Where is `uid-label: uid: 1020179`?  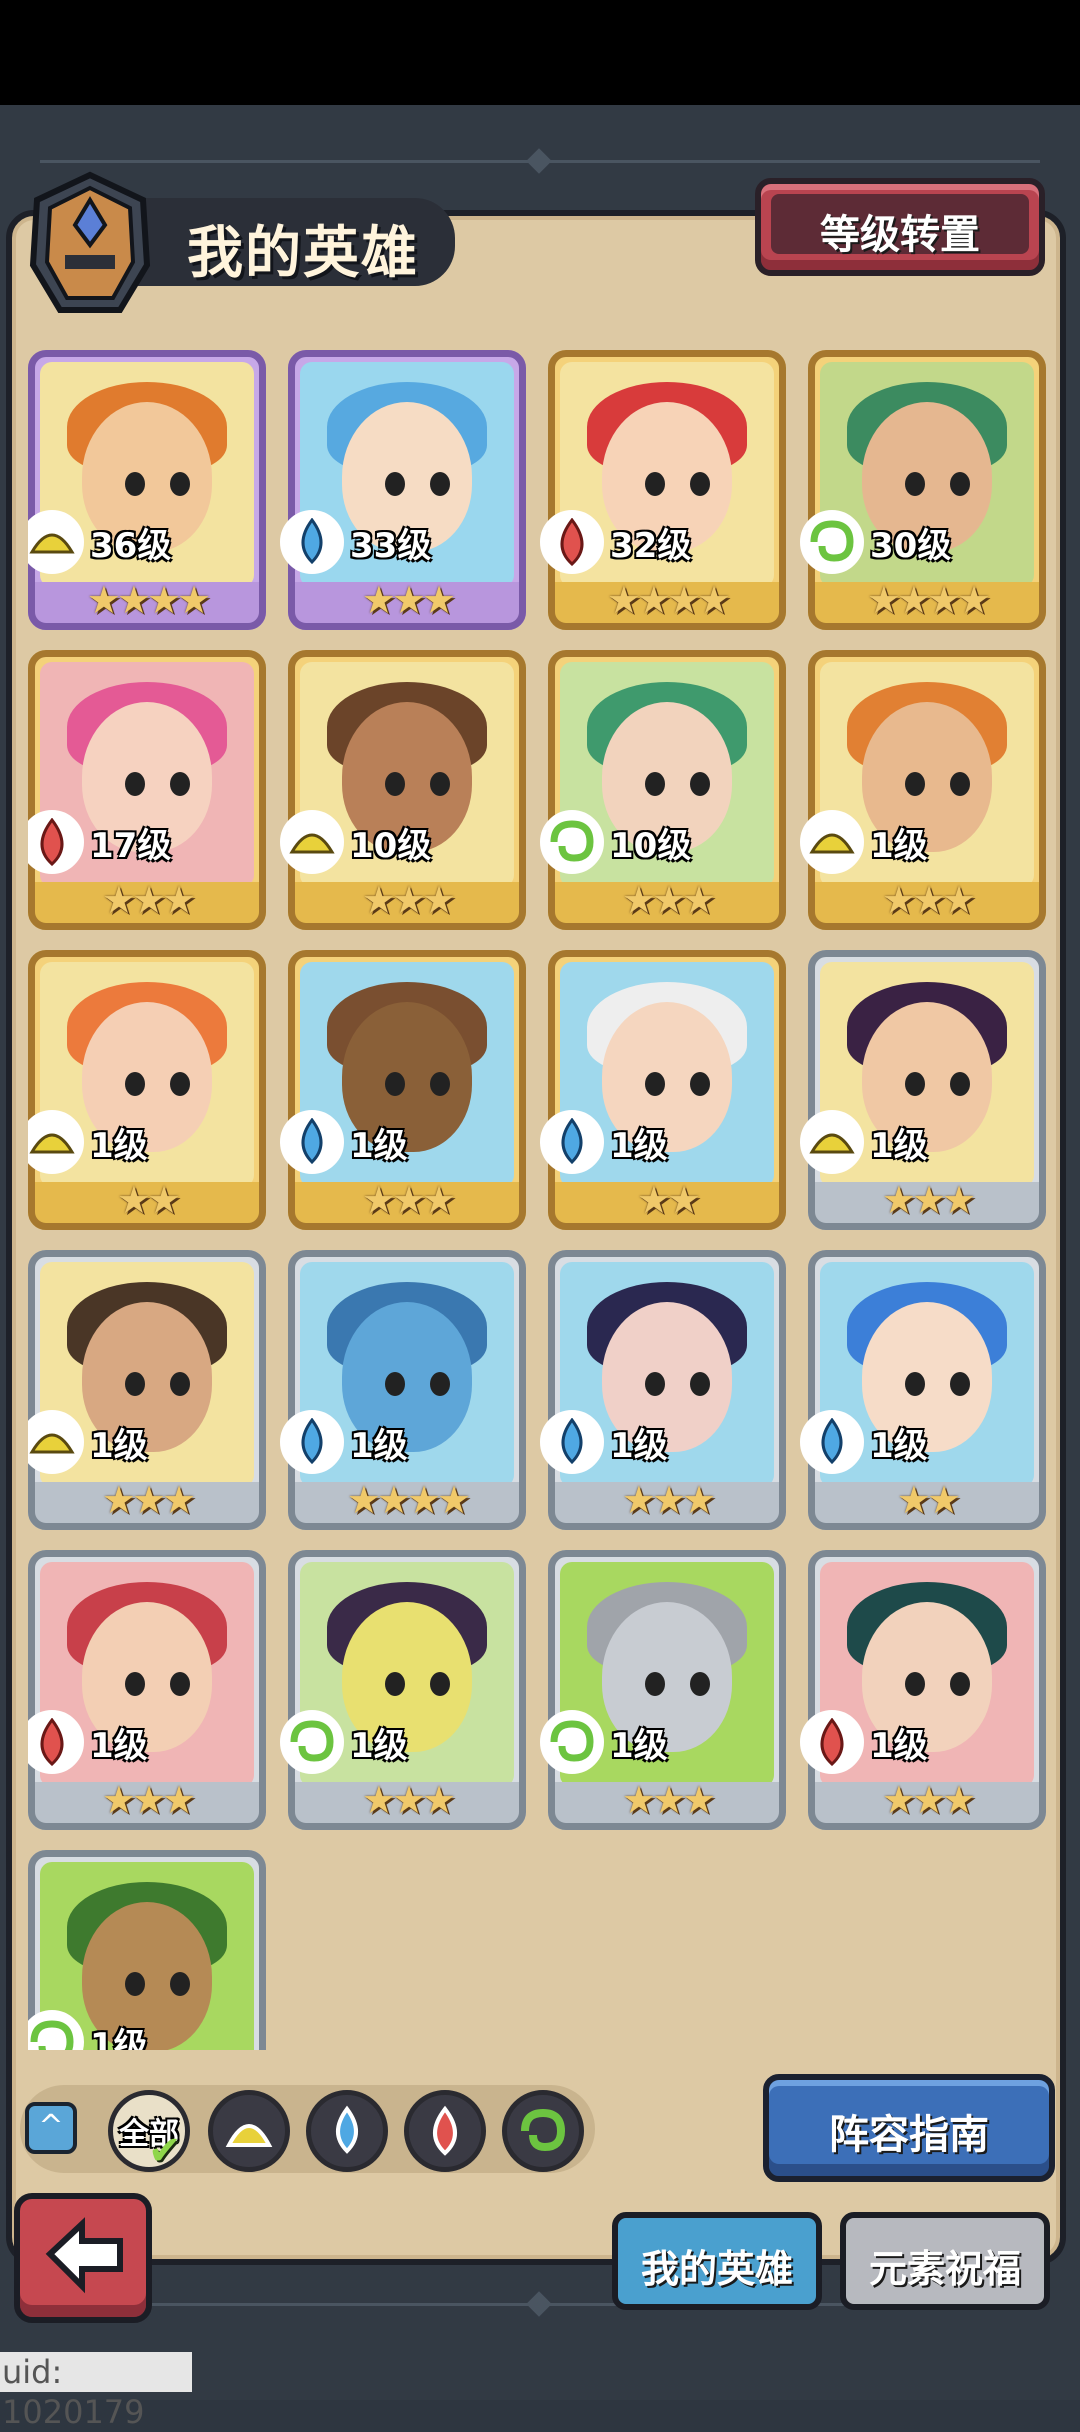 uid-label: uid: 1020179 is located at coordinates (96, 2391).